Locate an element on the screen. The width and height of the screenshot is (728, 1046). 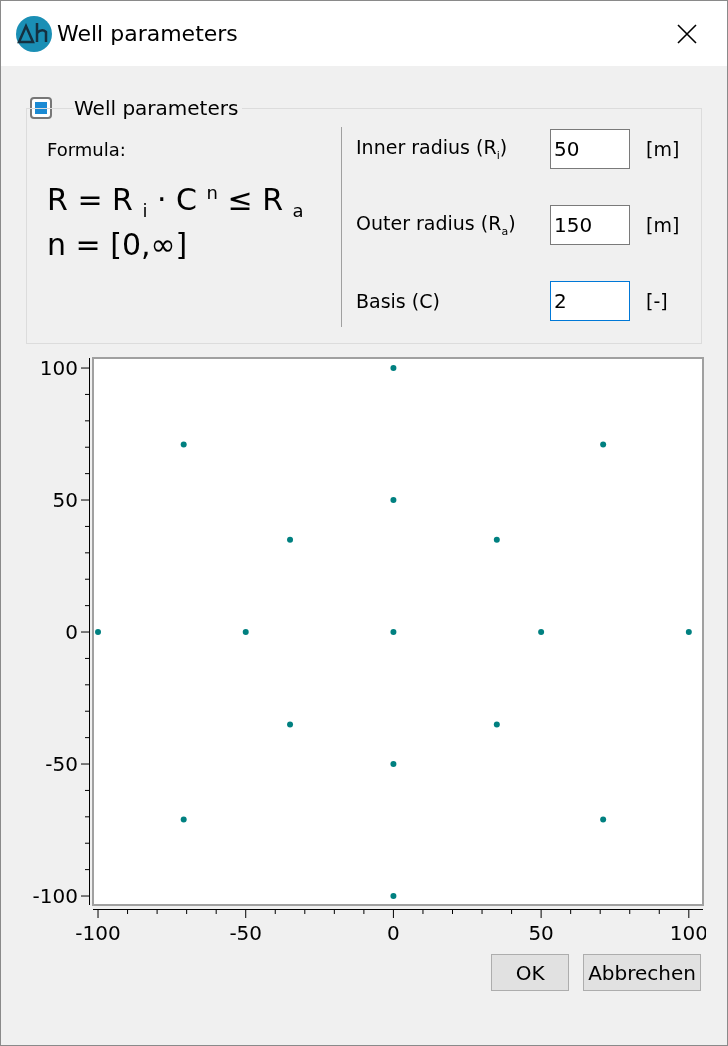
close-icon is located at coordinates (687, 33).